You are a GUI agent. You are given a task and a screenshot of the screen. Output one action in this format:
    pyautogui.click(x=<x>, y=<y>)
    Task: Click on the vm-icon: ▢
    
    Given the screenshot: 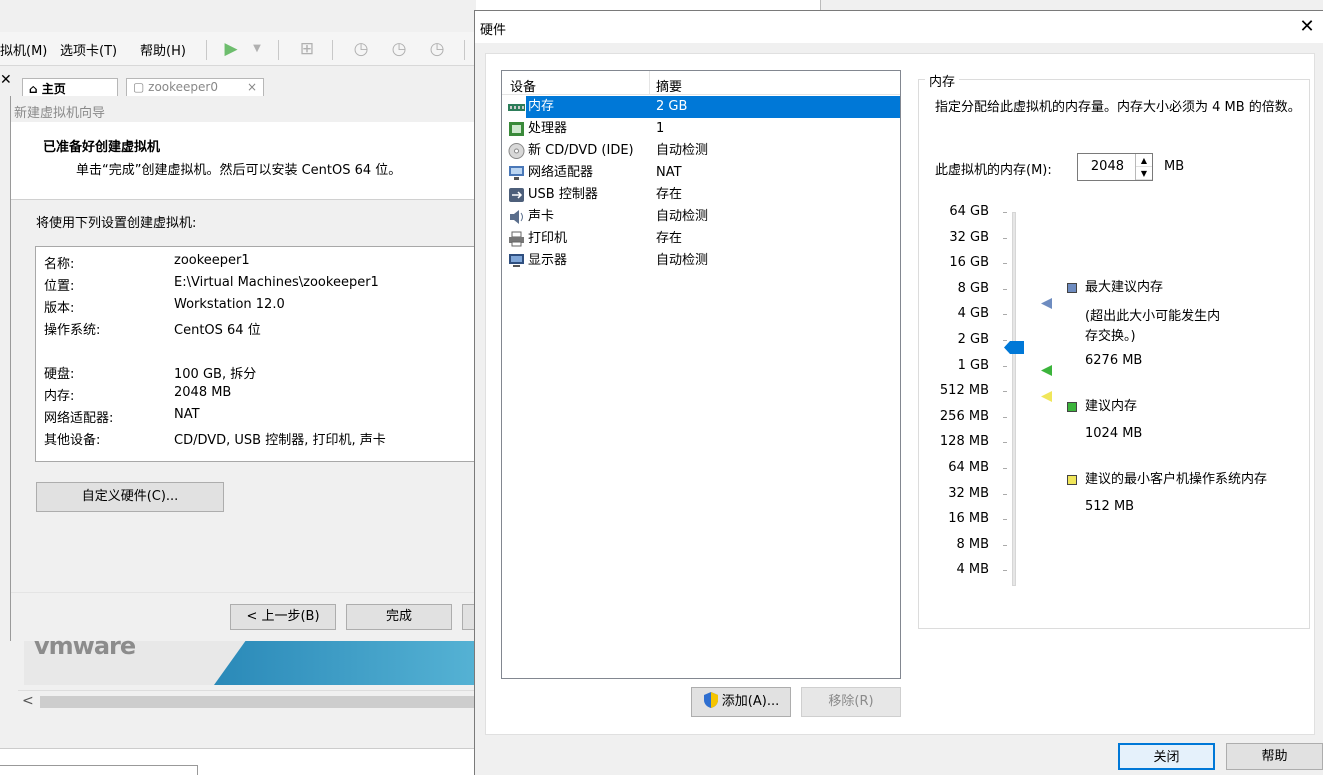 What is the action you would take?
    pyautogui.click(x=141, y=87)
    